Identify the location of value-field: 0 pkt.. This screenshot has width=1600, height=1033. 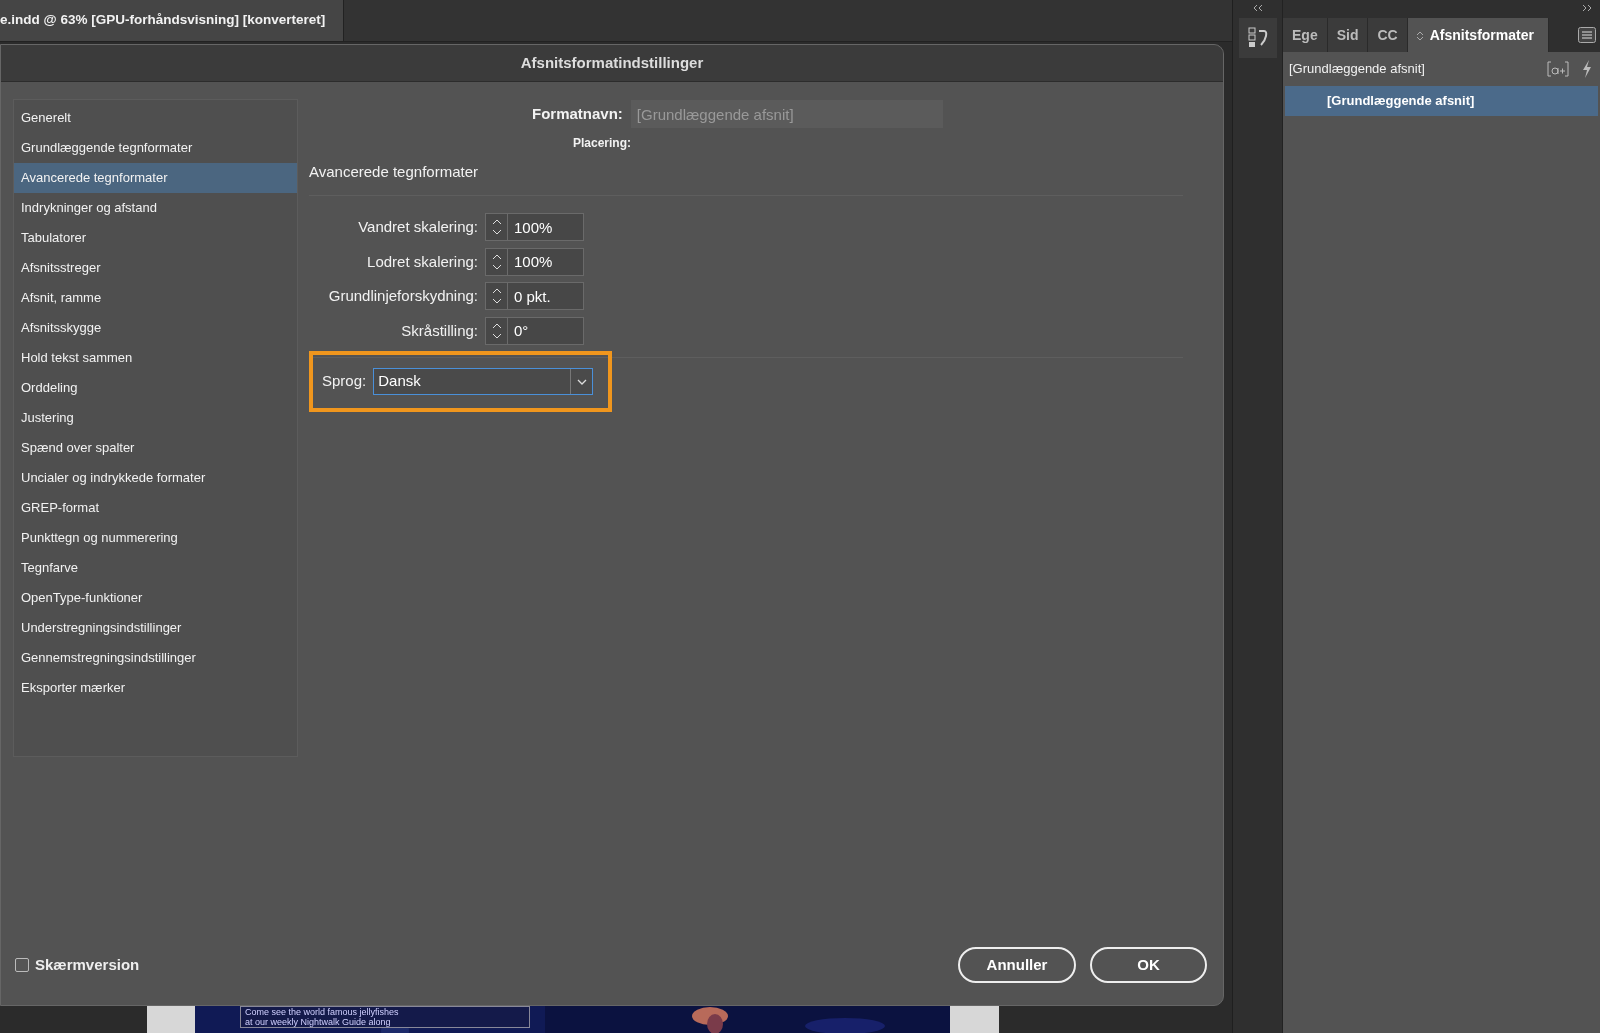
(546, 296).